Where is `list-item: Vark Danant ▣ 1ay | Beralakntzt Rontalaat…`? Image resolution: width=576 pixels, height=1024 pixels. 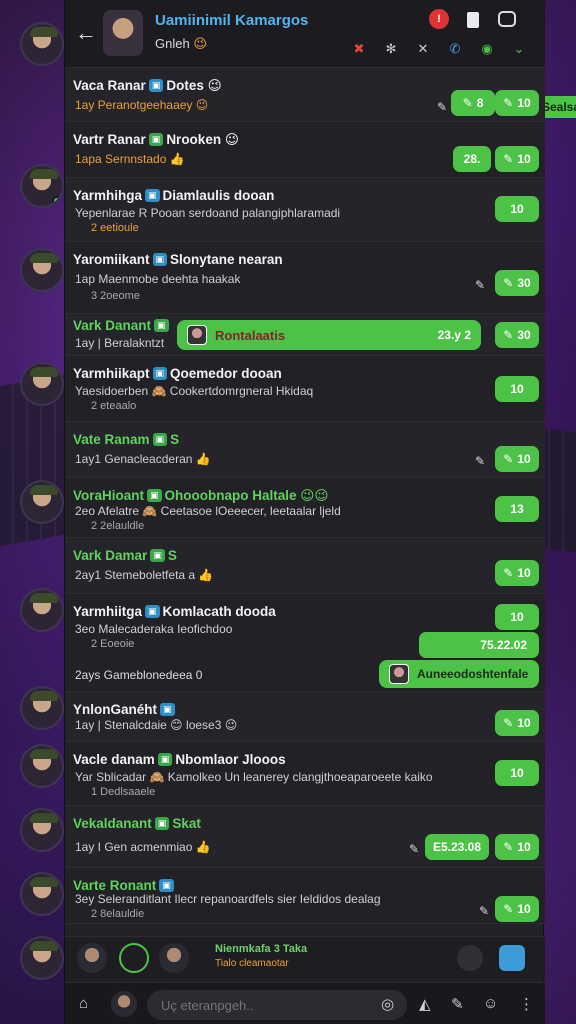 list-item: Vark Danant ▣ 1ay | Beralakntzt Rontalaat… is located at coordinates (305, 335).